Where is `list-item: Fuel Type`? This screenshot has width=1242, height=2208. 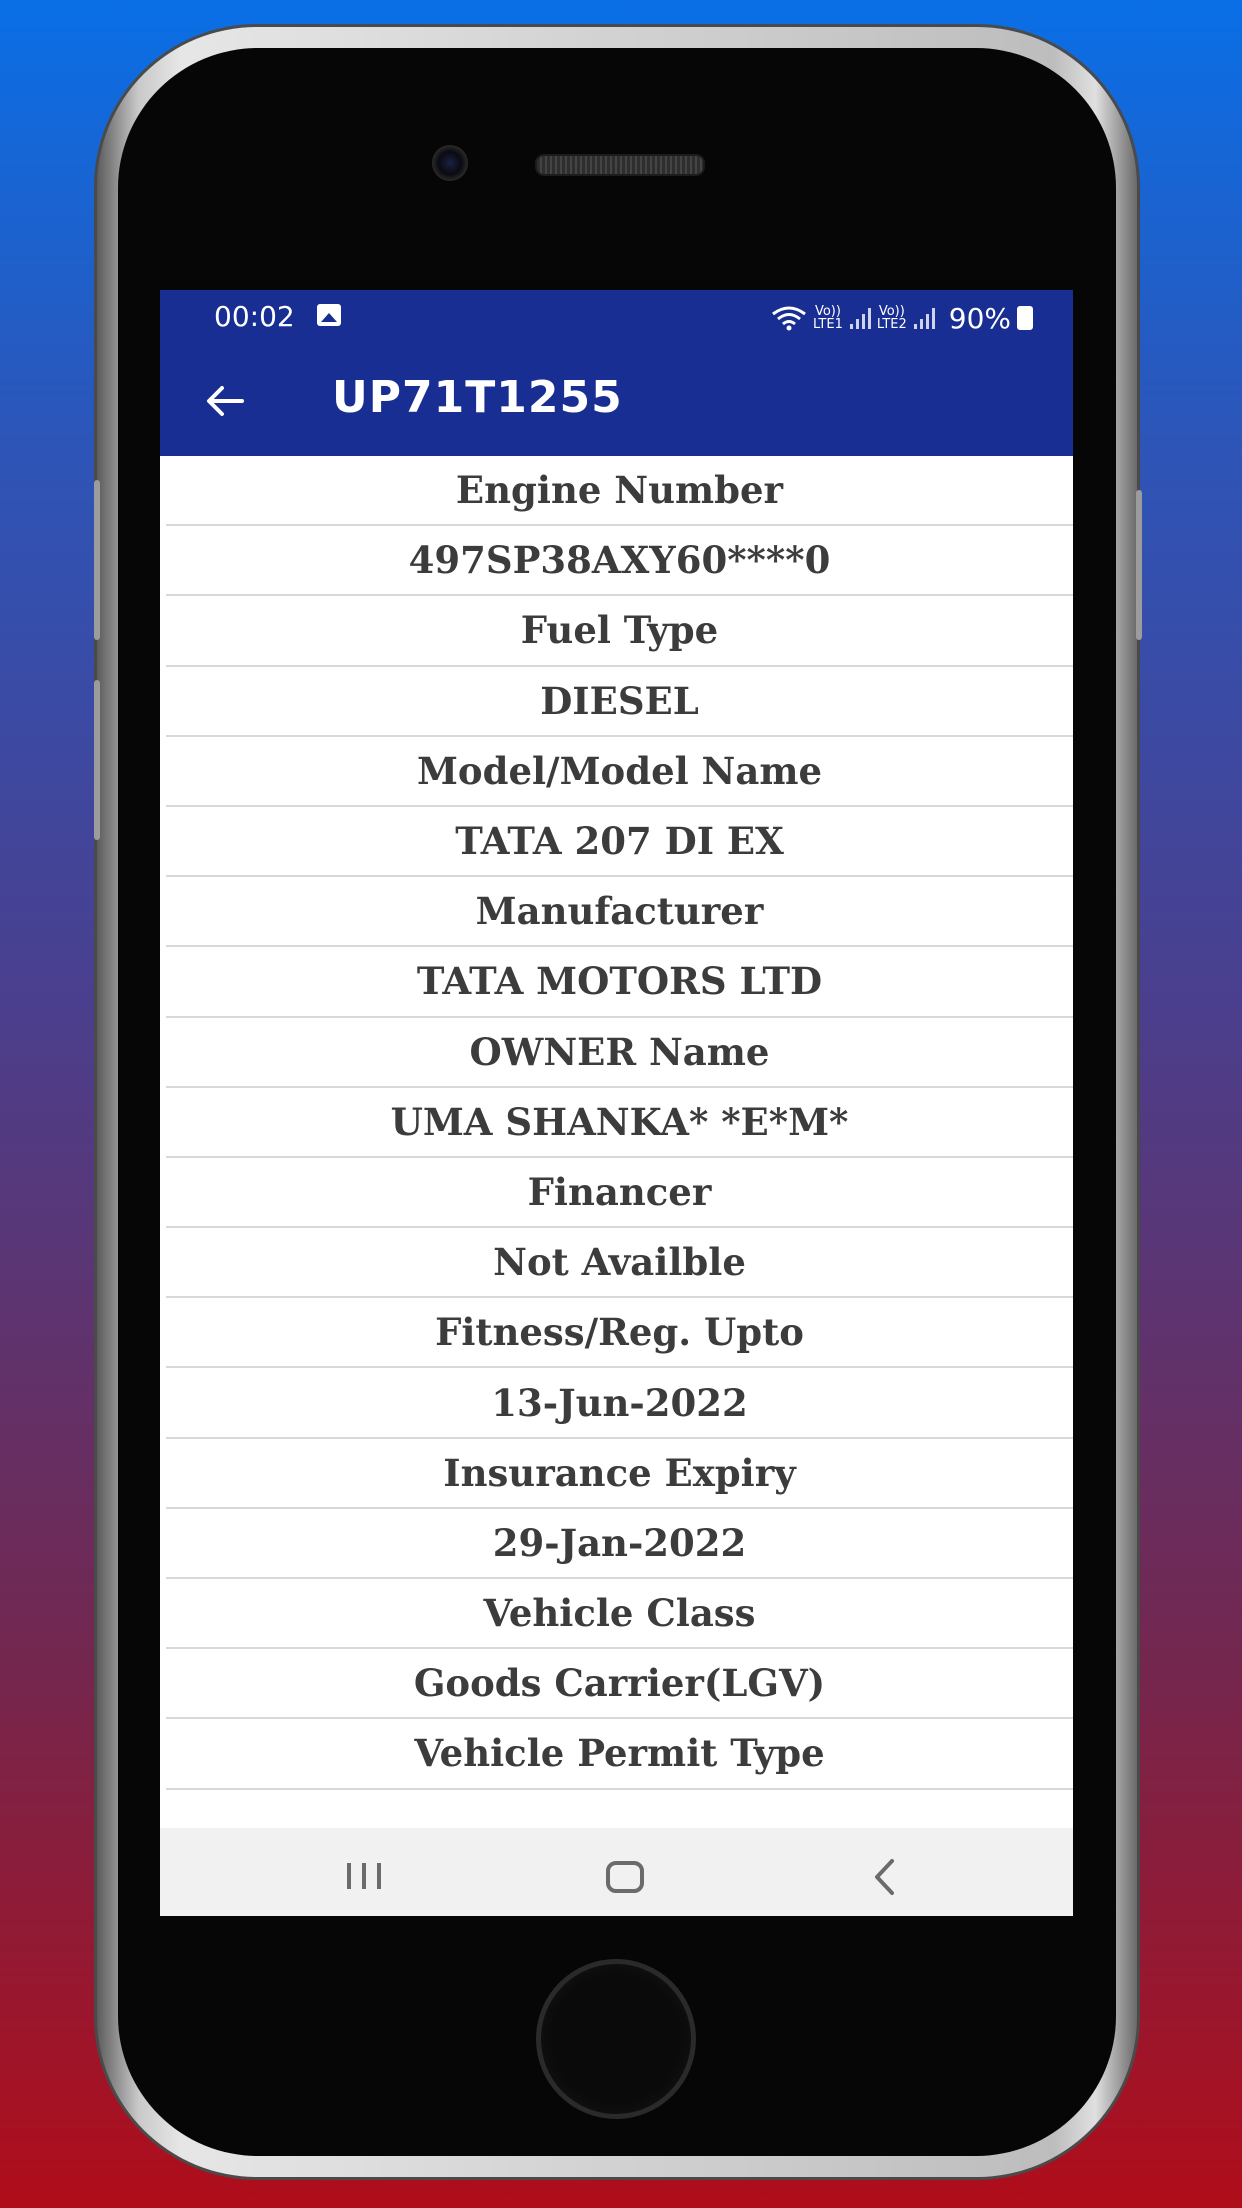 list-item: Fuel Type is located at coordinates (619, 631).